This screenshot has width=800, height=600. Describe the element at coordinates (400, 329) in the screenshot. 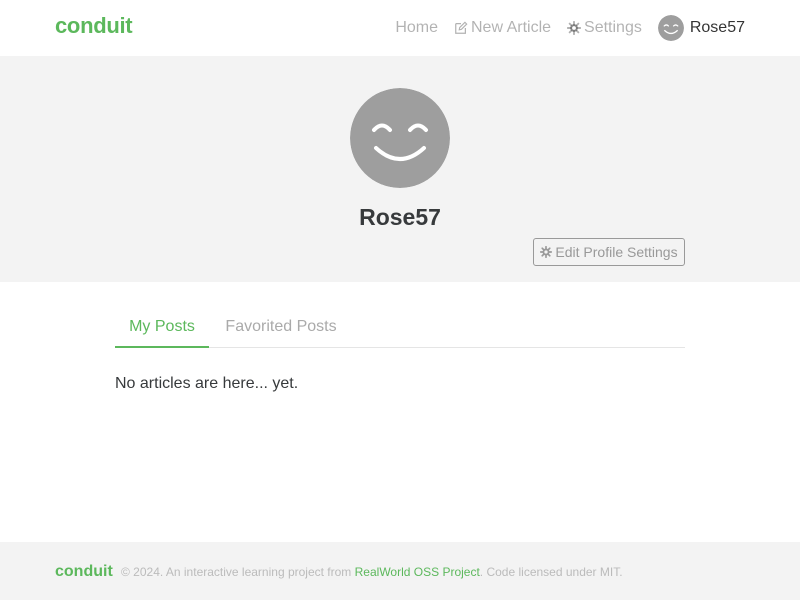

I see `article-tabs: My Posts Favorited Posts` at that location.